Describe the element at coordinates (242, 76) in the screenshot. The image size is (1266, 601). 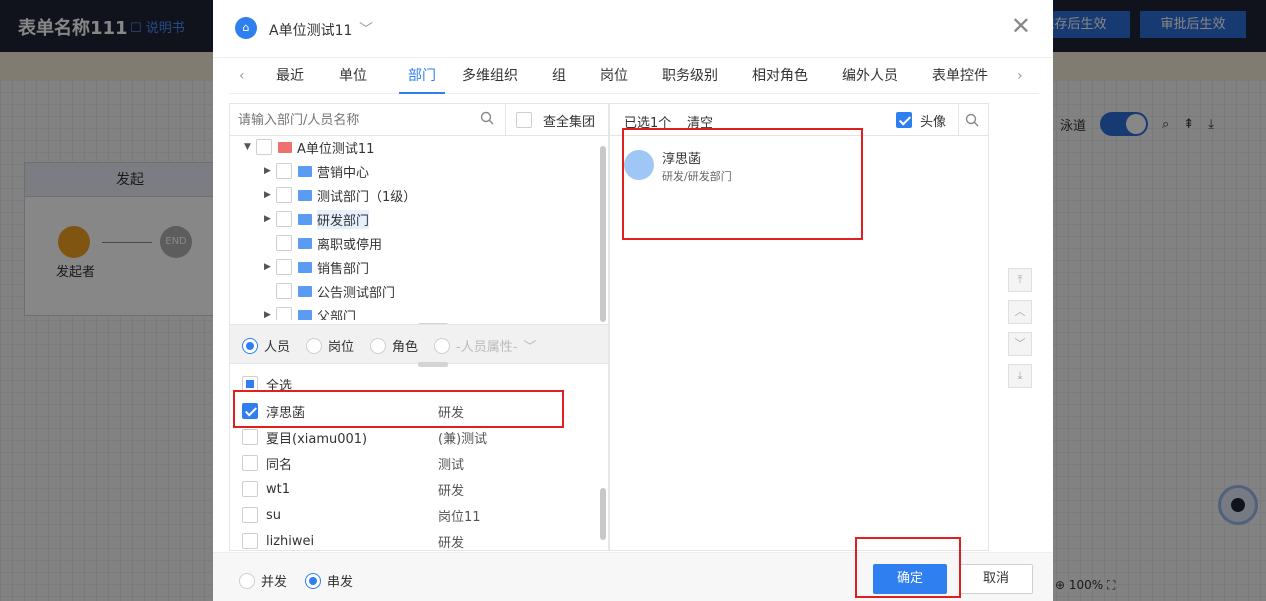
I see `tab-prev-icon: ‹` at that location.